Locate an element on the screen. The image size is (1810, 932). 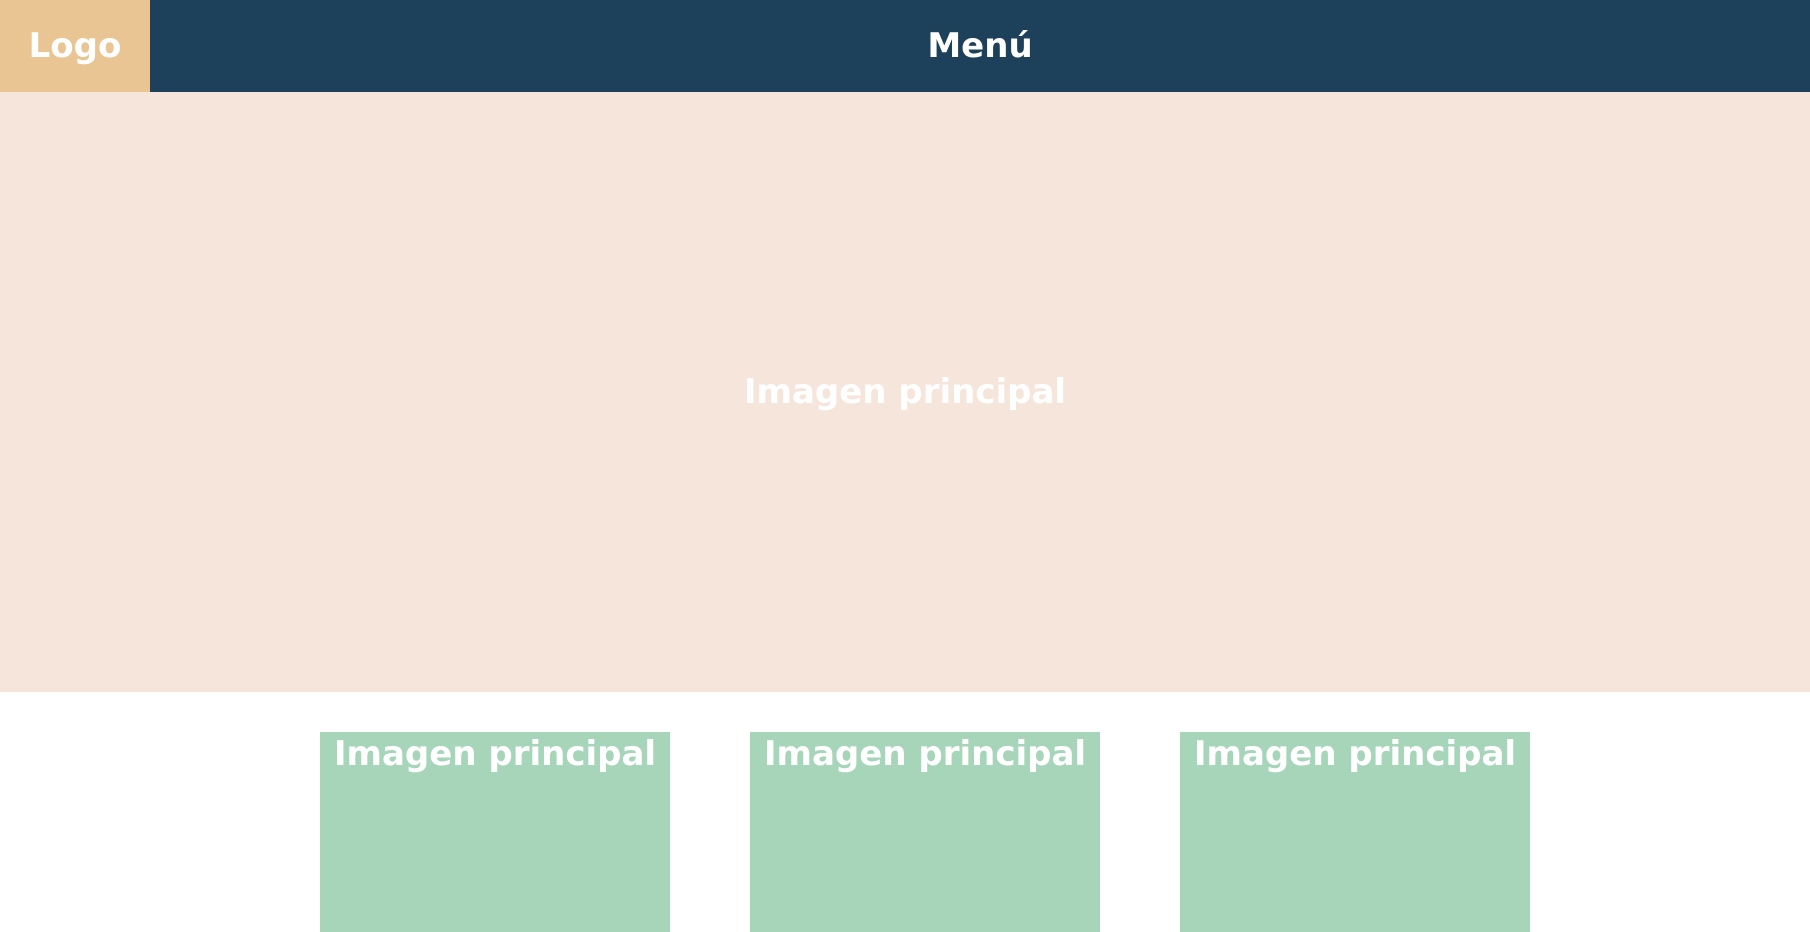
card-label-2: Imagen principal is located at coordinates (925, 754).